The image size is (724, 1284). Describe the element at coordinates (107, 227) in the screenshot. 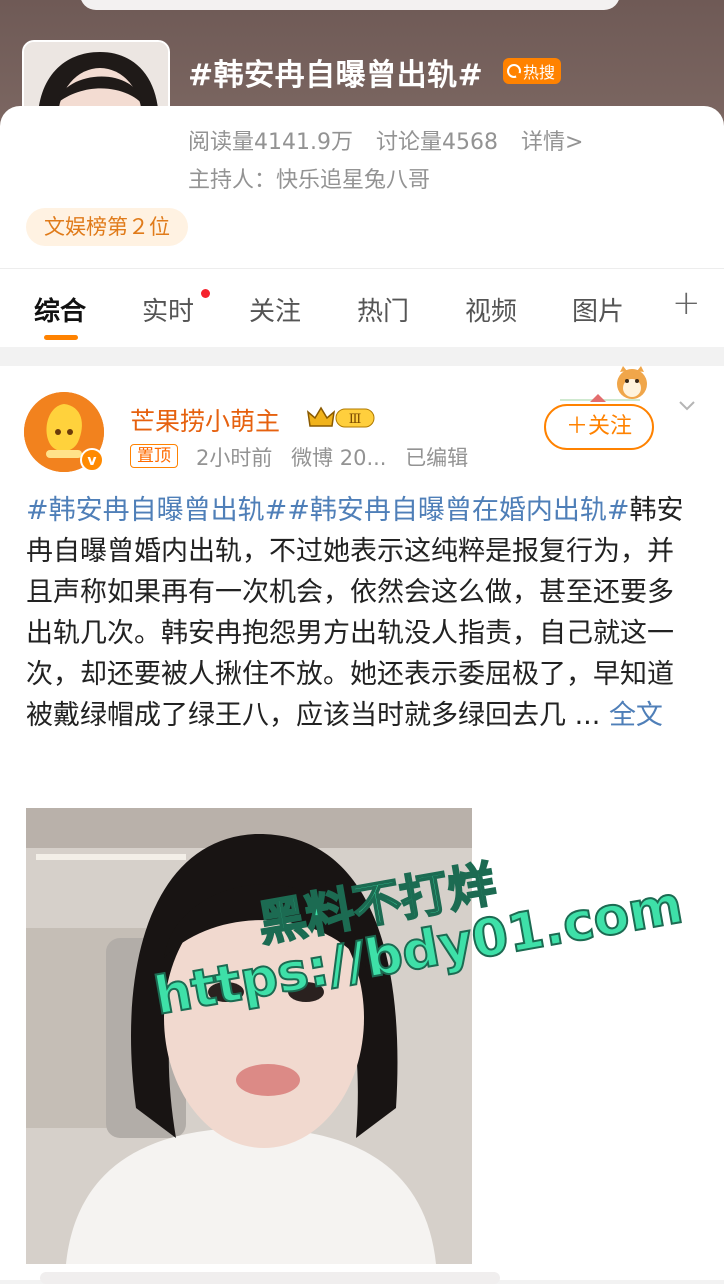

I see `rank-badge: 文娱榜第２位` at that location.